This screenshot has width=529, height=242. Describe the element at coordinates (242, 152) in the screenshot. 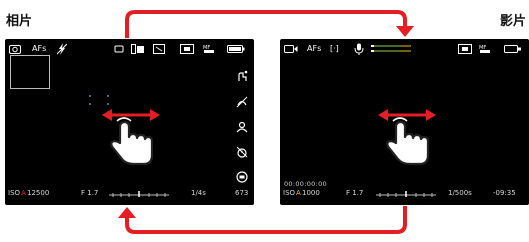

I see `timer-icon` at that location.